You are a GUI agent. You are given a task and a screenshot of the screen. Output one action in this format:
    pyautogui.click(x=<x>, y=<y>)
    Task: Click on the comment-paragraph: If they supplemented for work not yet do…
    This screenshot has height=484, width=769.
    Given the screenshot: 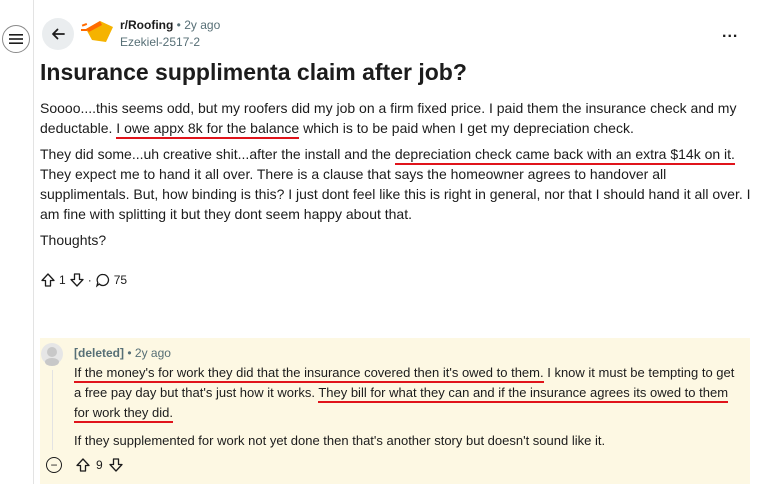 What is the action you would take?
    pyautogui.click(x=340, y=440)
    